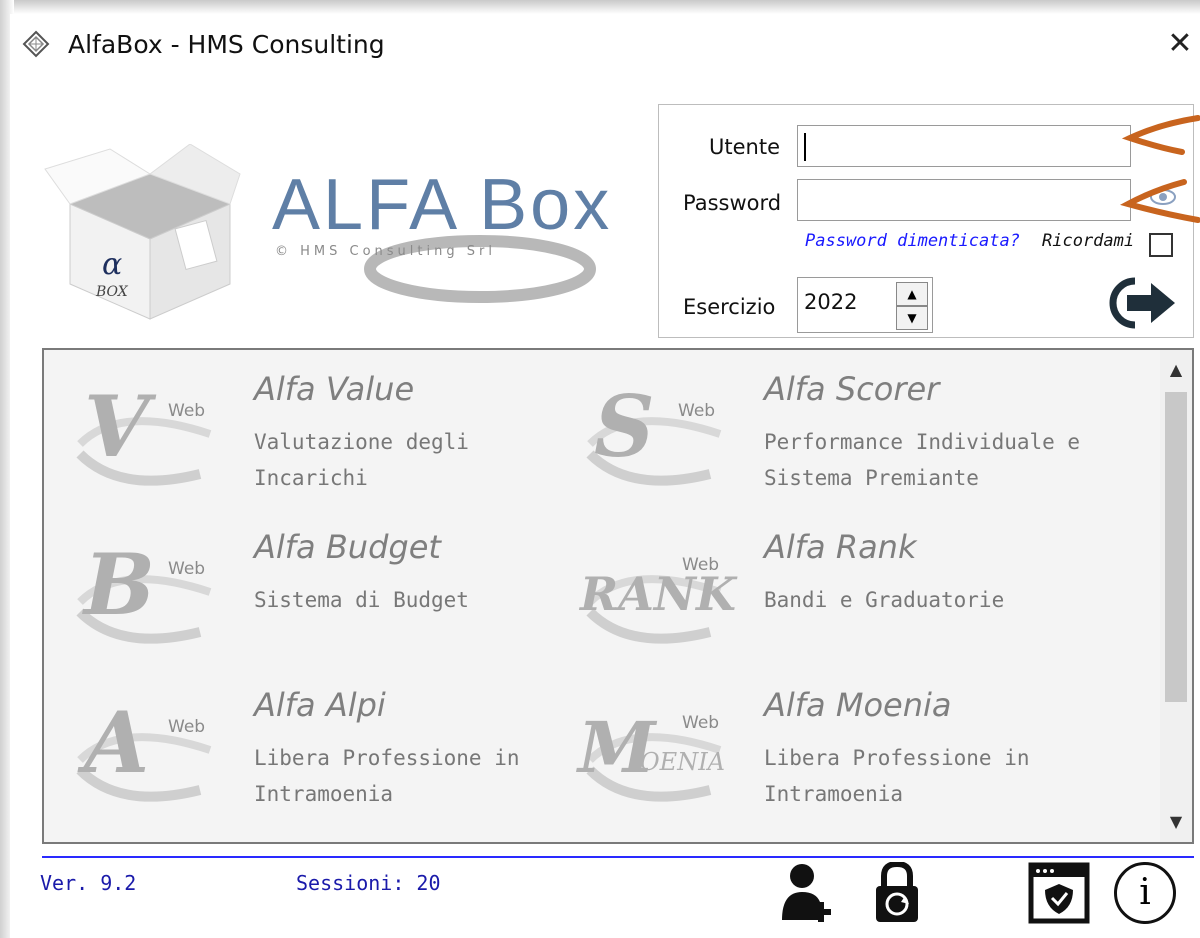 This screenshot has height=938, width=1200. Describe the element at coordinates (805, 147) in the screenshot. I see `text-caret` at that location.